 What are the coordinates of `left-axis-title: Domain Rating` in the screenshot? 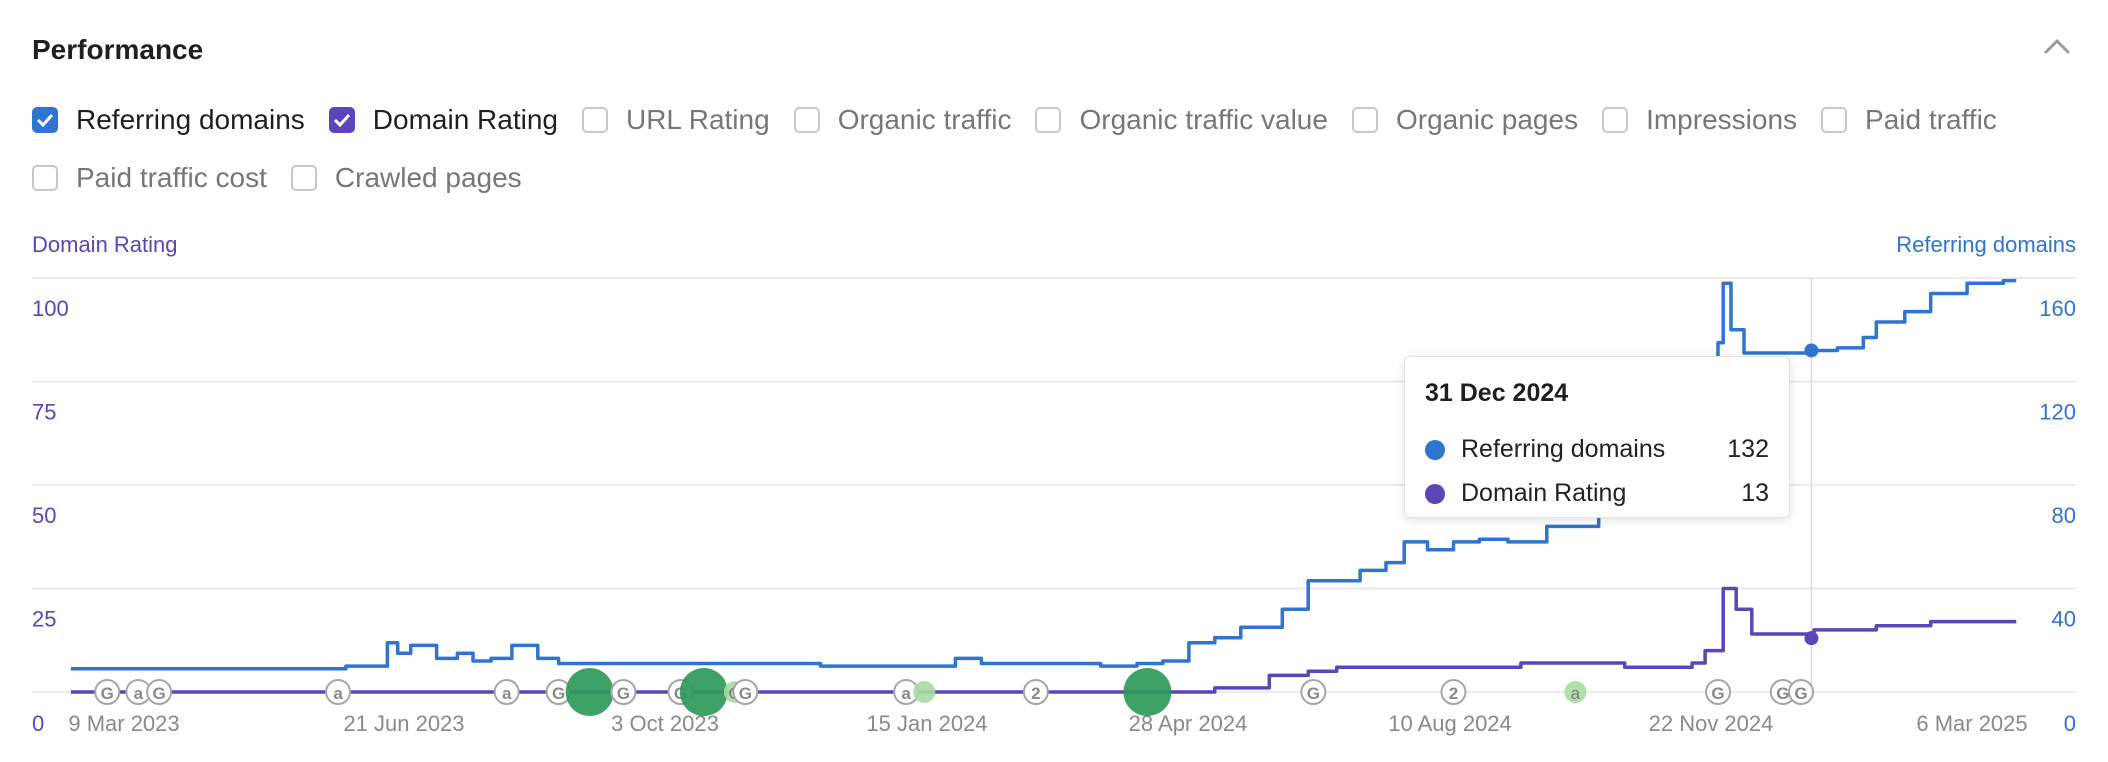 It's located at (105, 244).